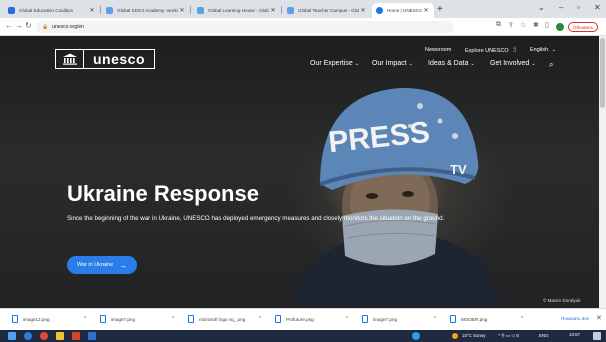 This screenshot has height=342, width=606. I want to click on tab-separator, so click(281, 10).